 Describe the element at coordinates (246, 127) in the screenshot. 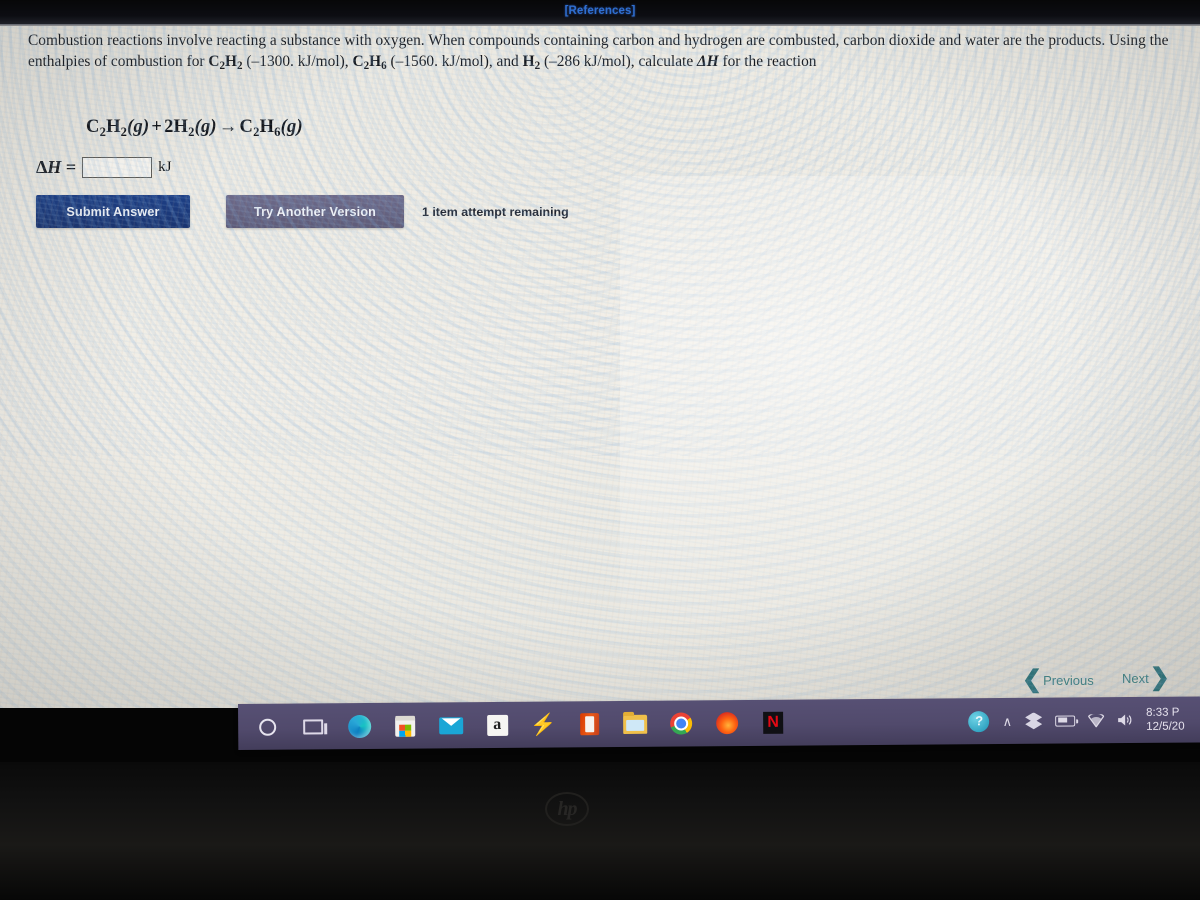

I see `eq-product-c: C` at that location.